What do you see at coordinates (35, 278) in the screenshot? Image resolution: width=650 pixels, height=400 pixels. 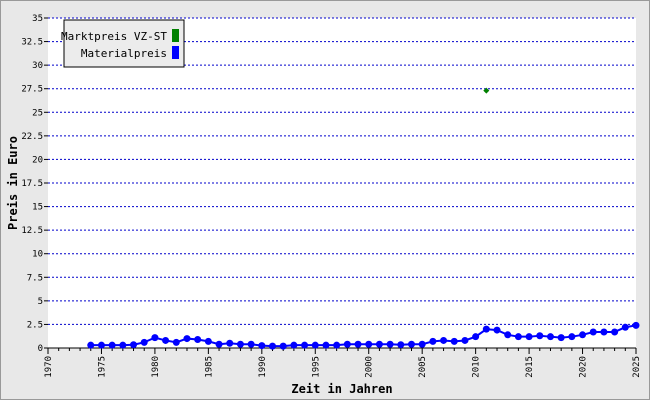 I see `y-tick-label: 7.5` at bounding box center [35, 278].